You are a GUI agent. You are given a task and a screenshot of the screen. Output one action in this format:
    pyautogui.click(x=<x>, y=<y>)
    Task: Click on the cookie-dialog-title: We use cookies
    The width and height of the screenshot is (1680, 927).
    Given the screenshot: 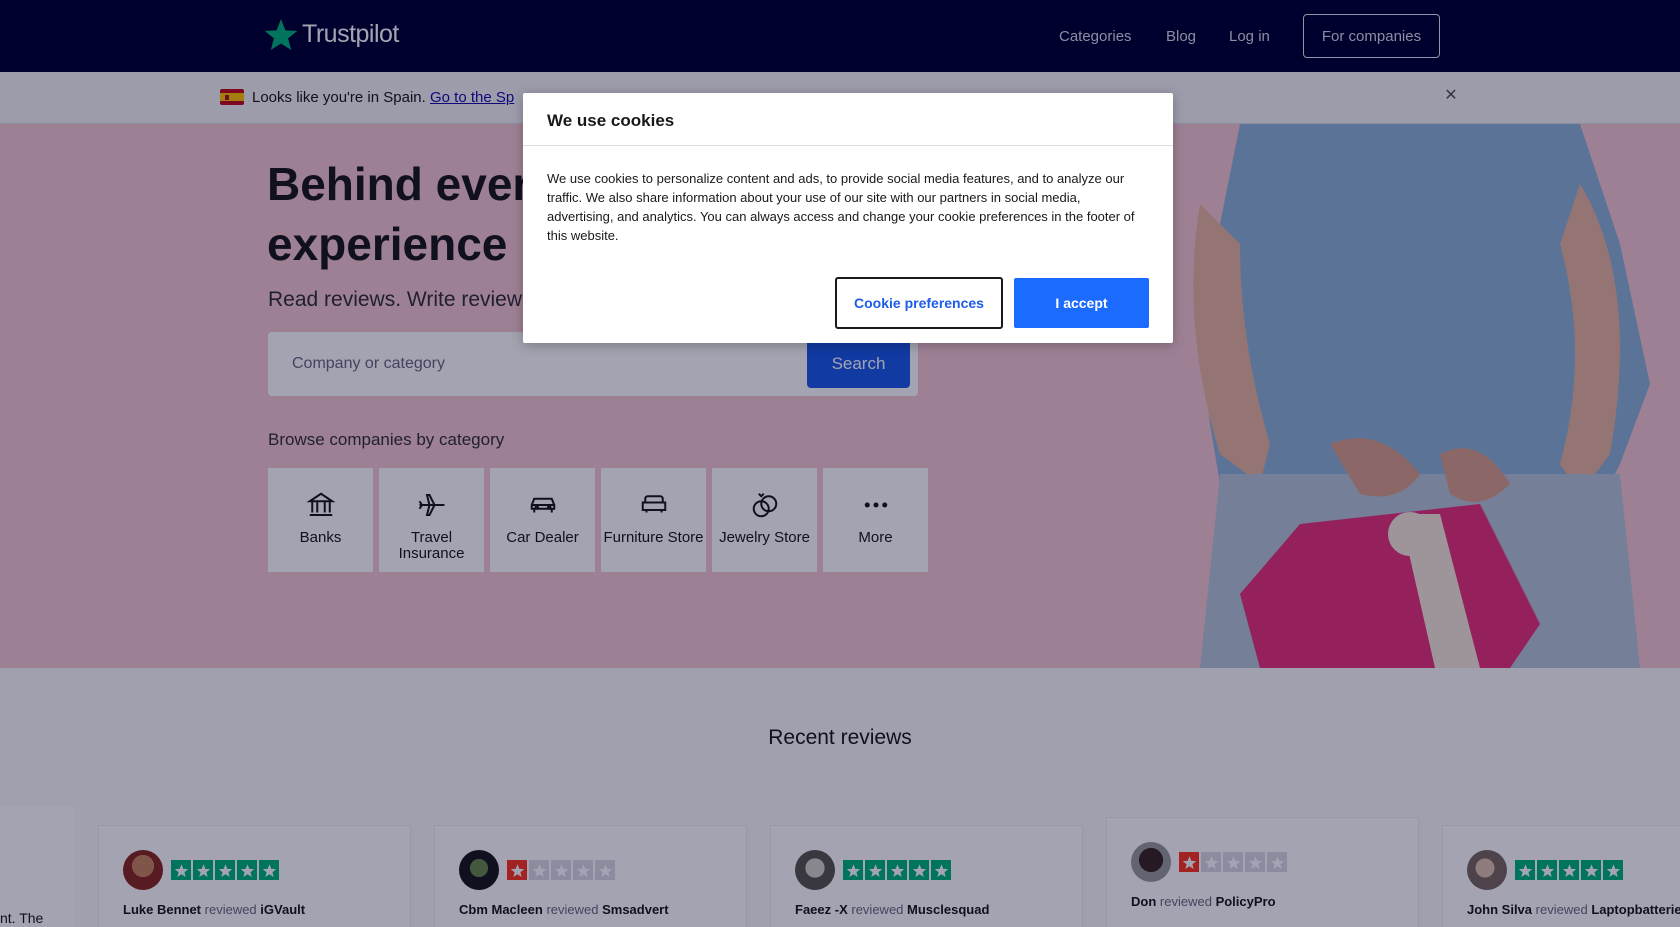 What is the action you would take?
    pyautogui.click(x=611, y=120)
    